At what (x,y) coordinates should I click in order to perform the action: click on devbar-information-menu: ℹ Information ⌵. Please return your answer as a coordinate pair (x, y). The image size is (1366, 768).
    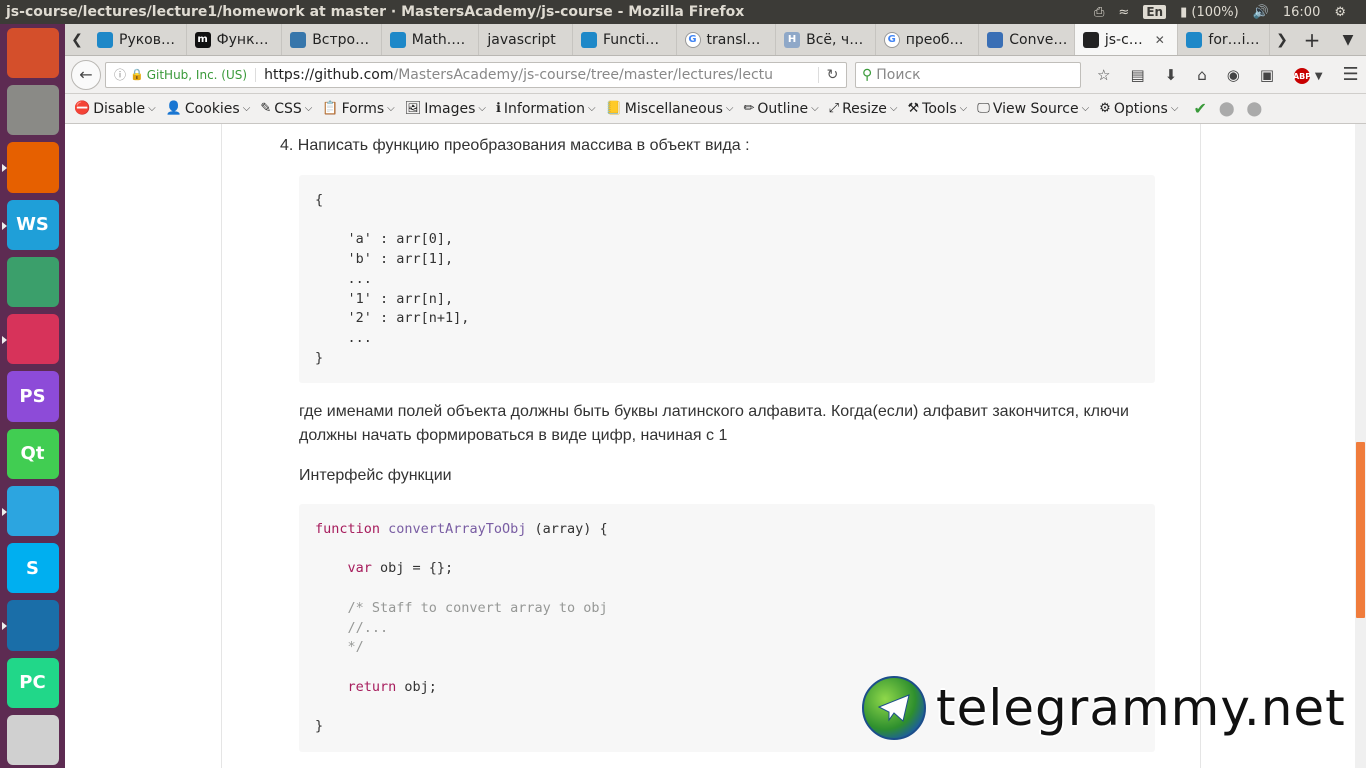
    Looking at the image, I should click on (546, 109).